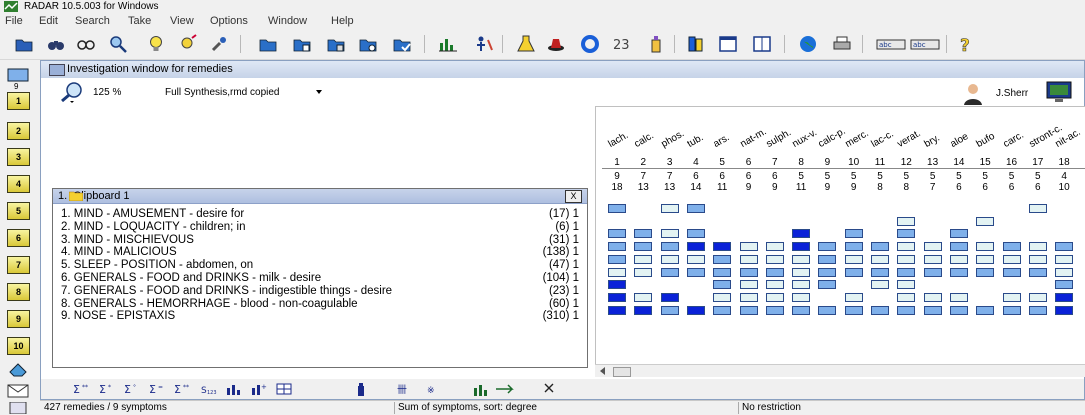  I want to click on remedy-abbreviation: nux-v., so click(805, 138).